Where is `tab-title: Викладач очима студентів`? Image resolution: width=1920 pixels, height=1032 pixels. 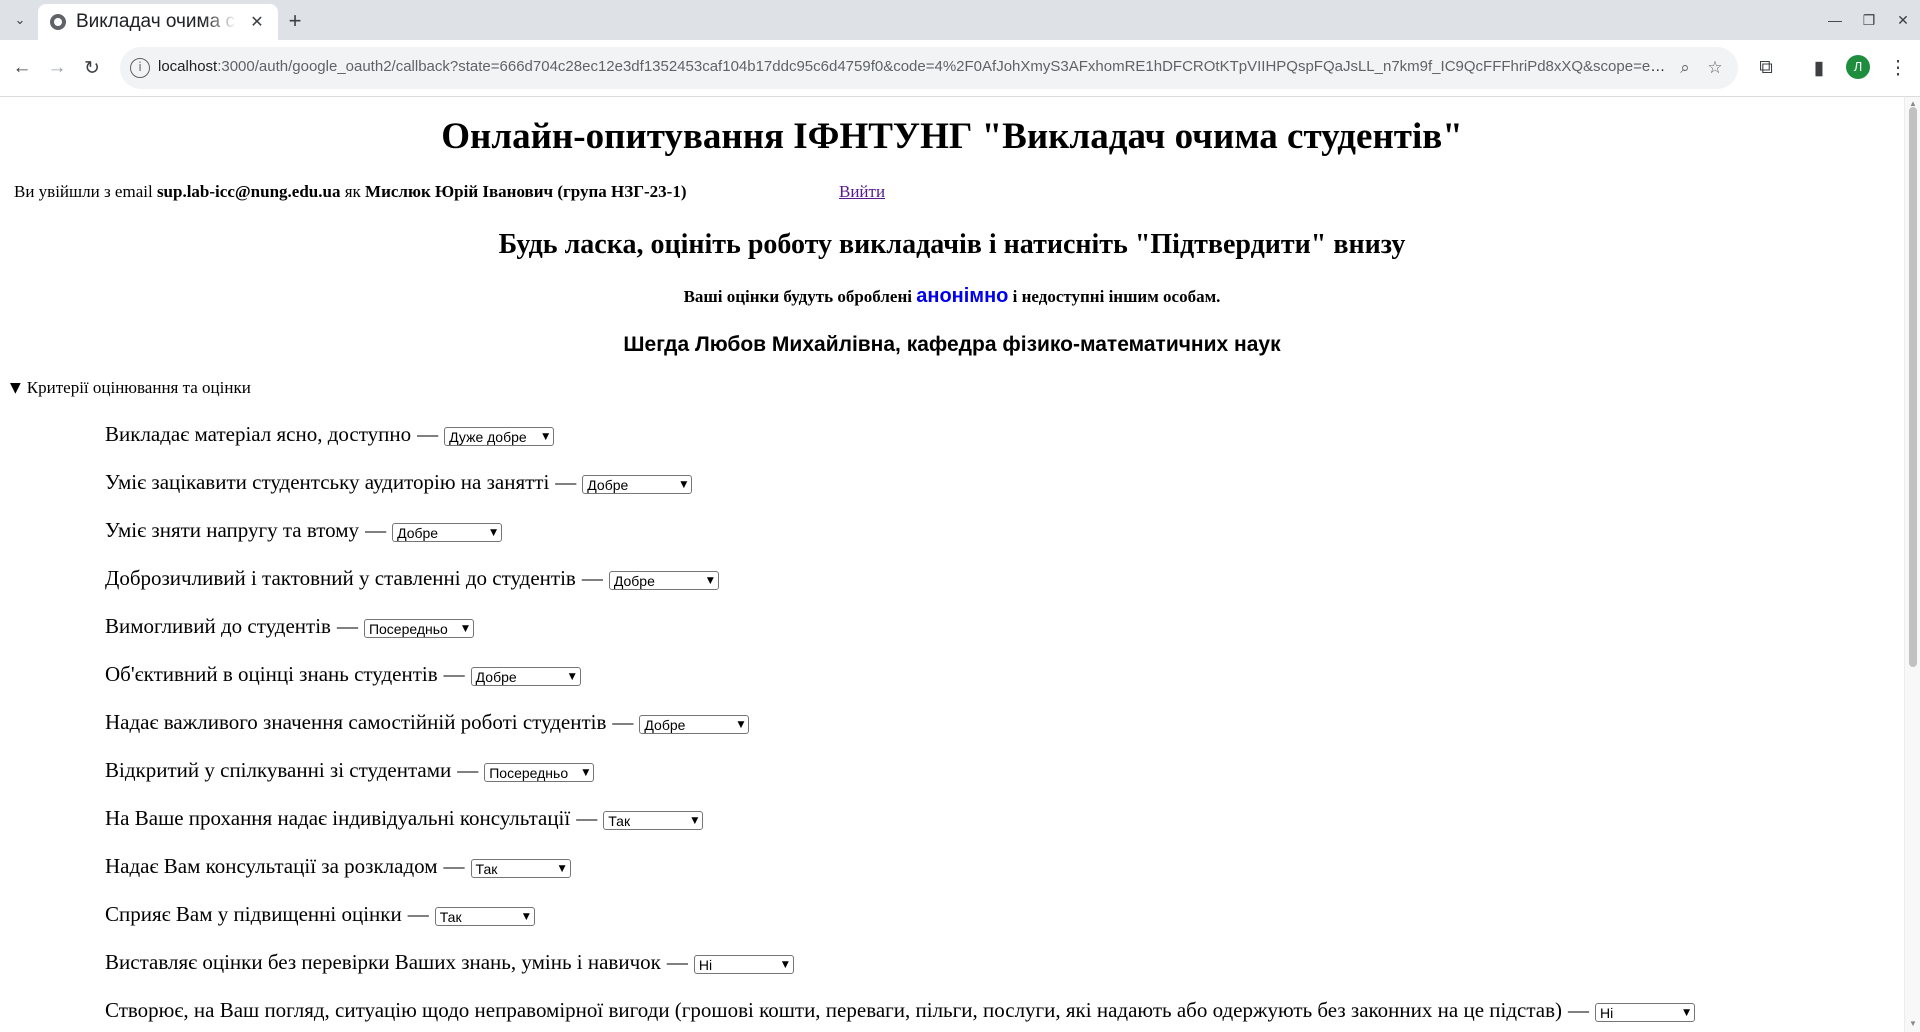
tab-title: Викладач очима студентів is located at coordinates (156, 21).